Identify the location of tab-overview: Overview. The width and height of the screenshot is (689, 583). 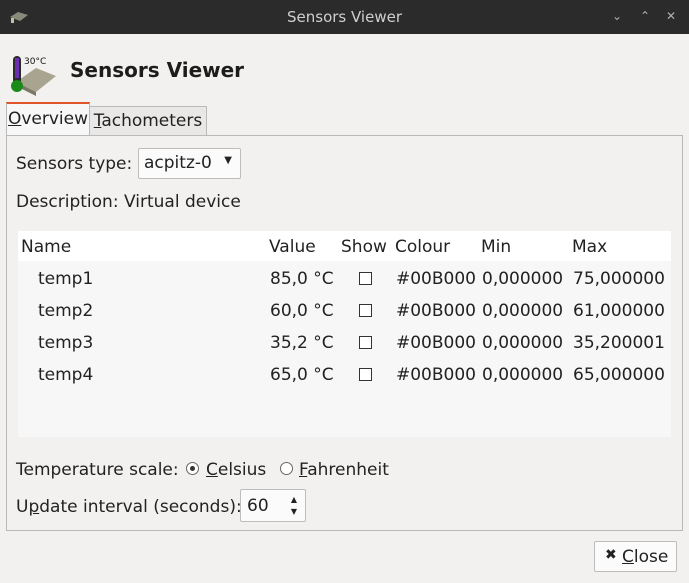
(48, 119).